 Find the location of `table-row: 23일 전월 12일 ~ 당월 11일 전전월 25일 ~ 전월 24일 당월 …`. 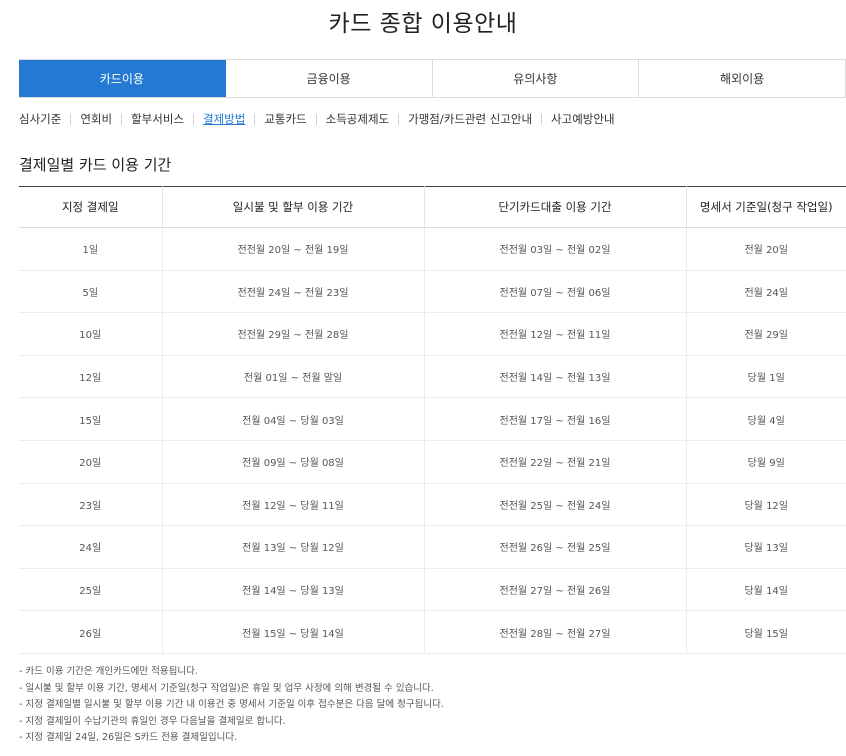

table-row: 23일 전월 12일 ~ 당월 11일 전전월 25일 ~ 전월 24일 당월 … is located at coordinates (432, 505).